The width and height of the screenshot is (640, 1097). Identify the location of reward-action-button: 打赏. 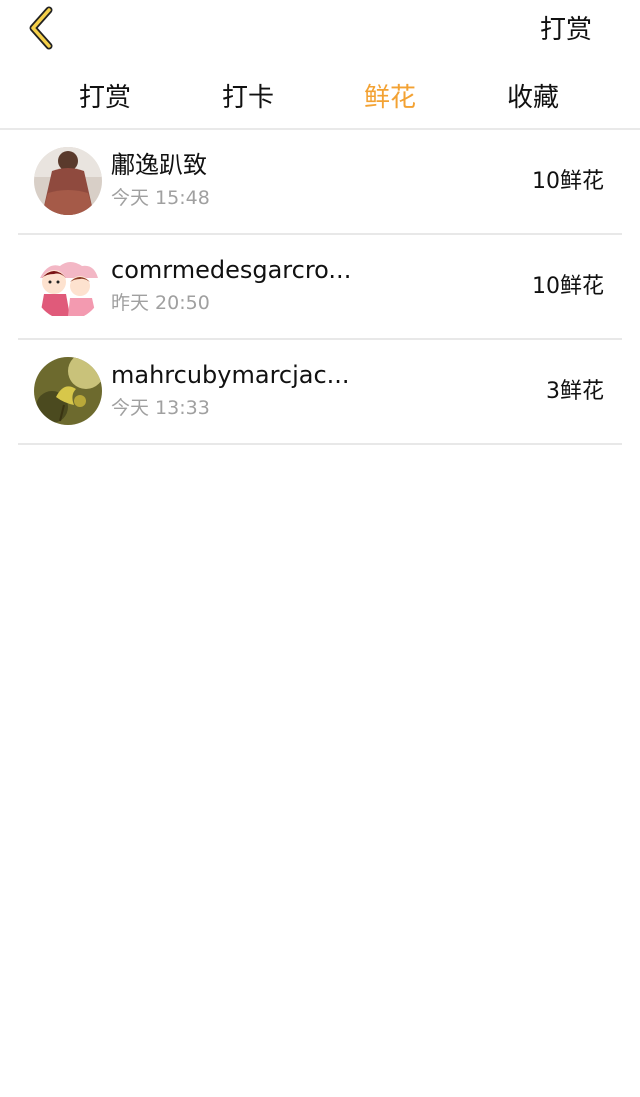
(566, 30).